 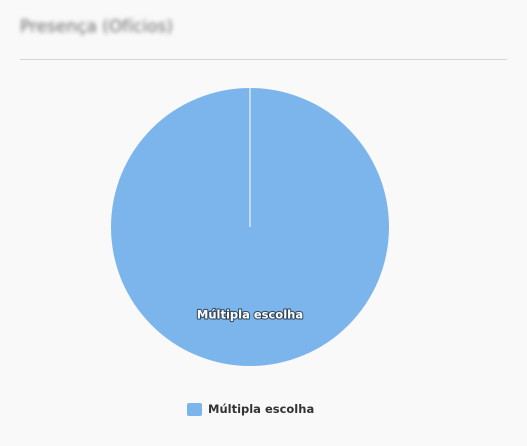 What do you see at coordinates (194, 409) in the screenshot?
I see `legend-swatch-multipla-escolha` at bounding box center [194, 409].